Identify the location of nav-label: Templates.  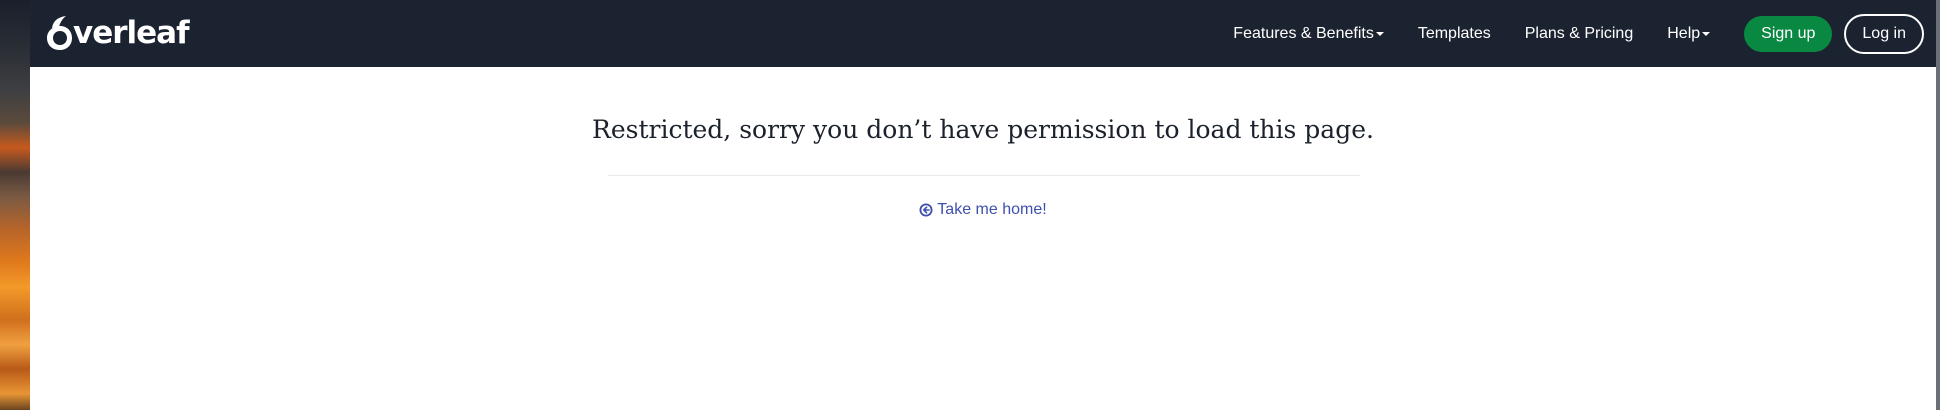
(1454, 33).